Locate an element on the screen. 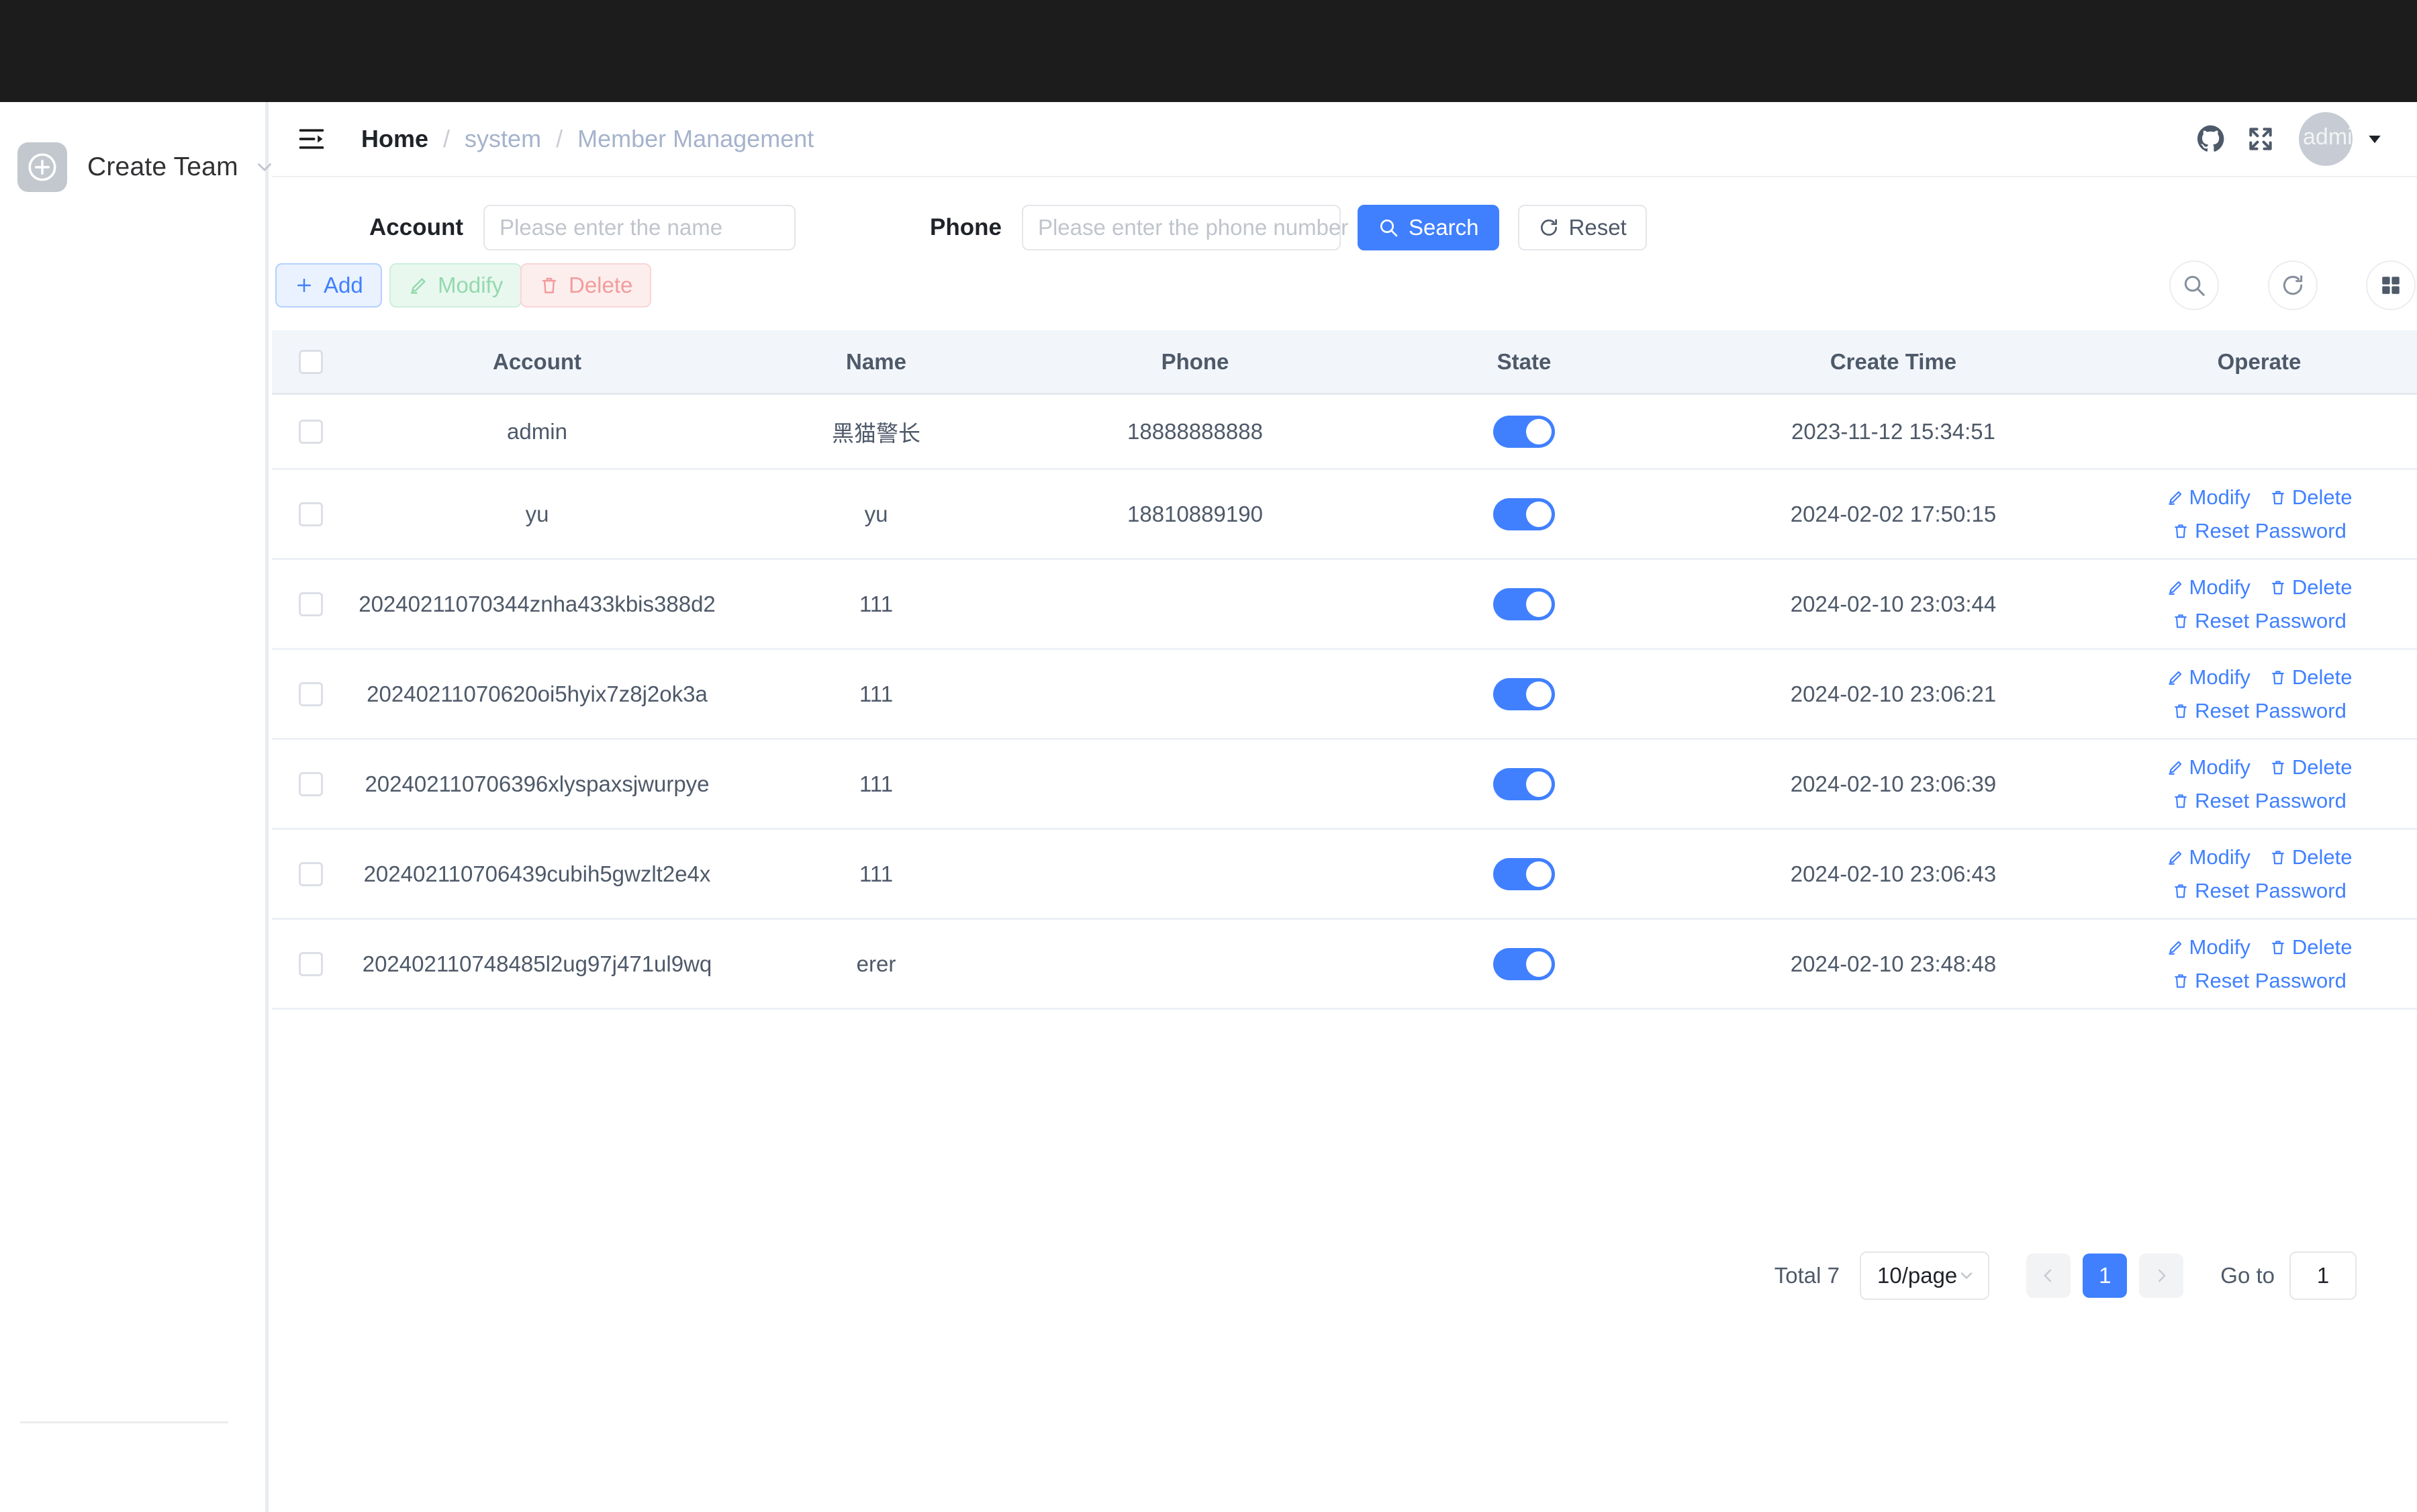 The width and height of the screenshot is (2417, 1512). fullscreen-icon is located at coordinates (2261, 139).